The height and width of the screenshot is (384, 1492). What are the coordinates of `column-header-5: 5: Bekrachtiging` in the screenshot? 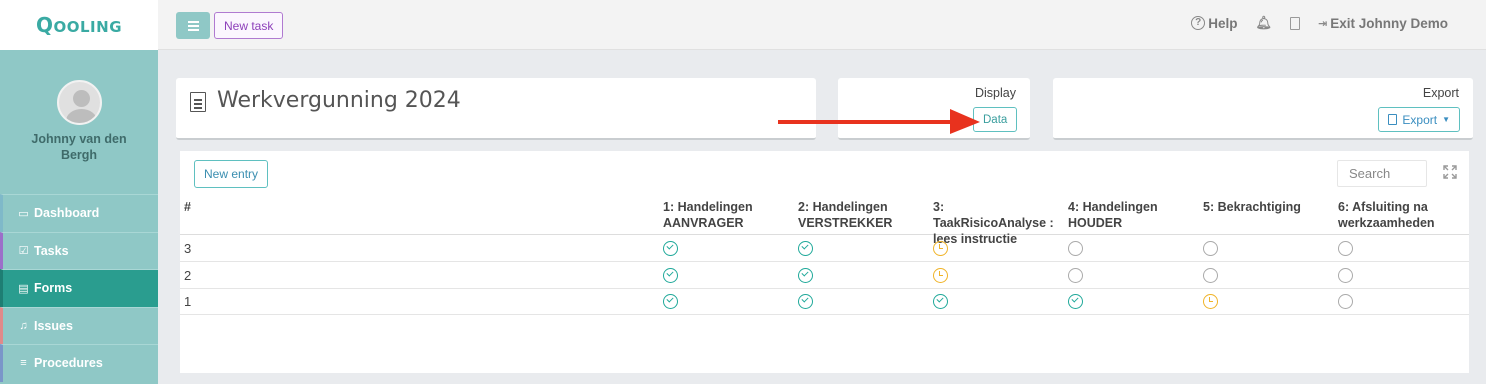 It's located at (1263, 207).